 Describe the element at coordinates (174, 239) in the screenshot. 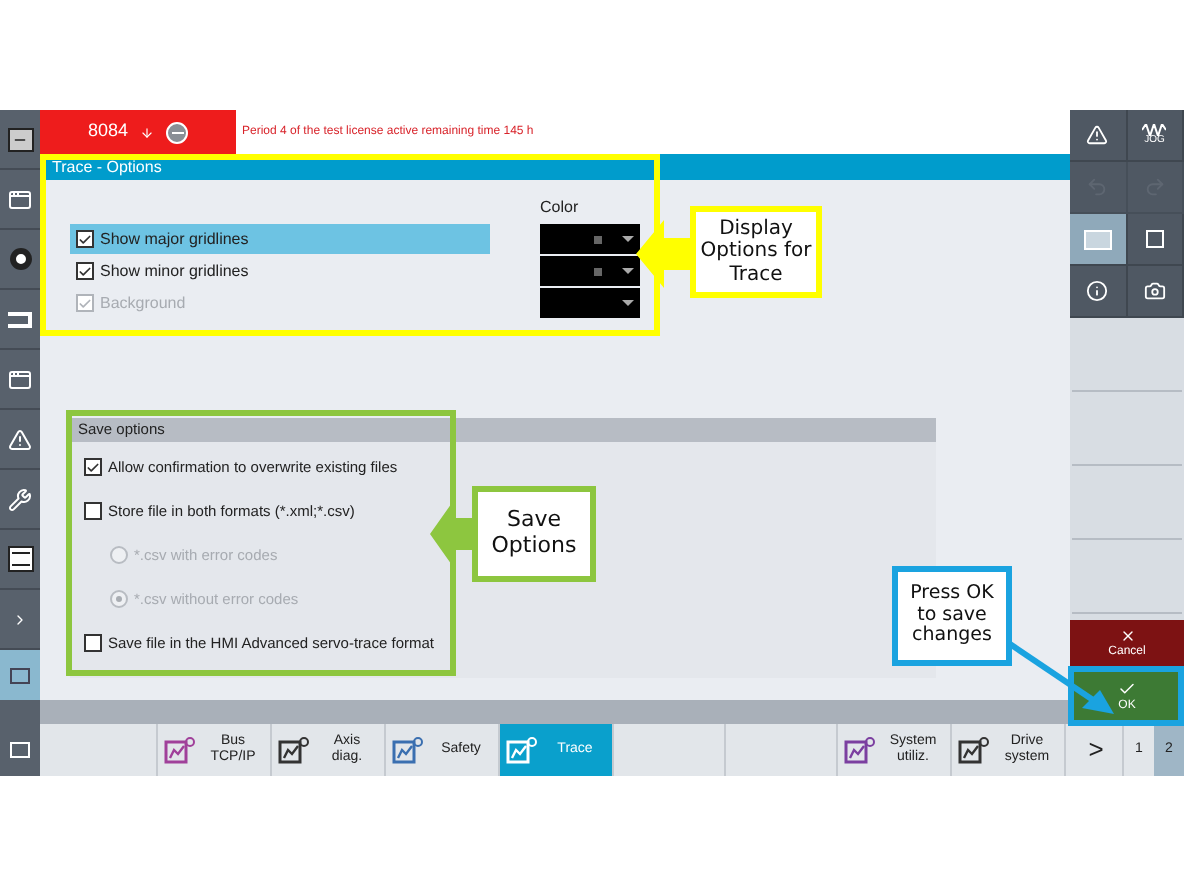

I see `option-label: Show major gridlines` at that location.